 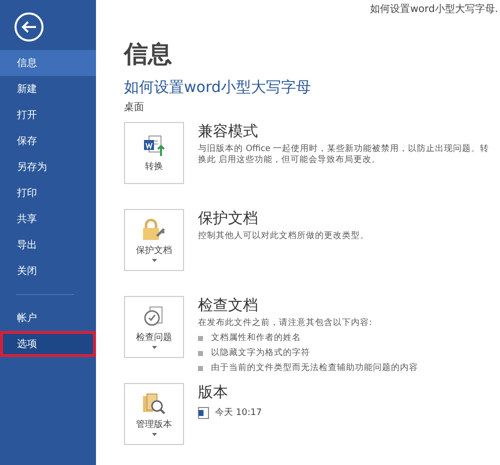 What do you see at coordinates (48, 344) in the screenshot?
I see `menu-item: 选项` at bounding box center [48, 344].